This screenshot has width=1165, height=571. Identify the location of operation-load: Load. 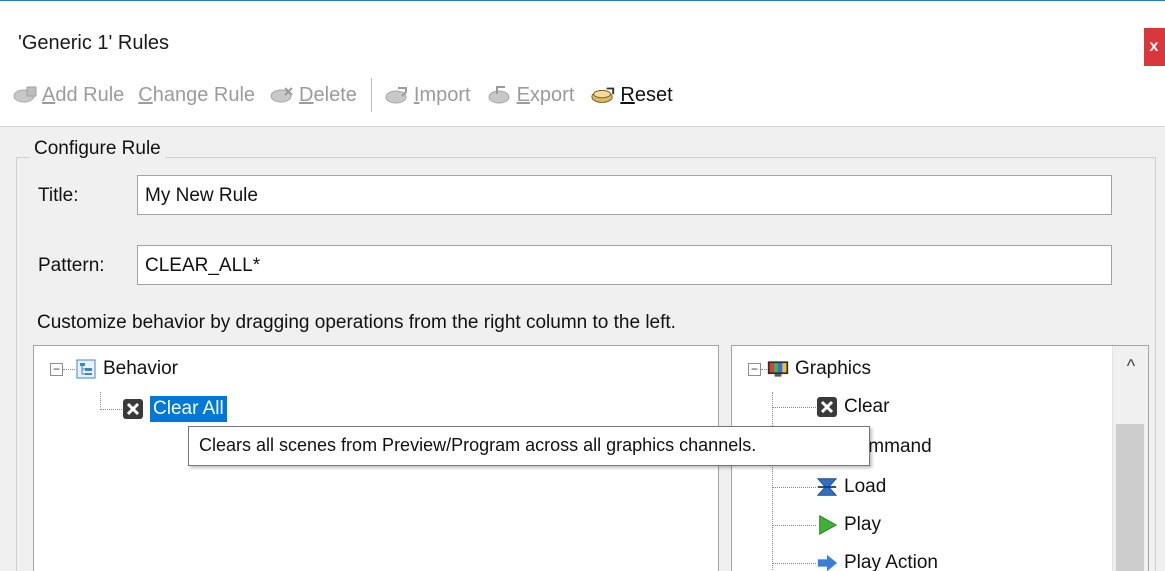
(829, 487).